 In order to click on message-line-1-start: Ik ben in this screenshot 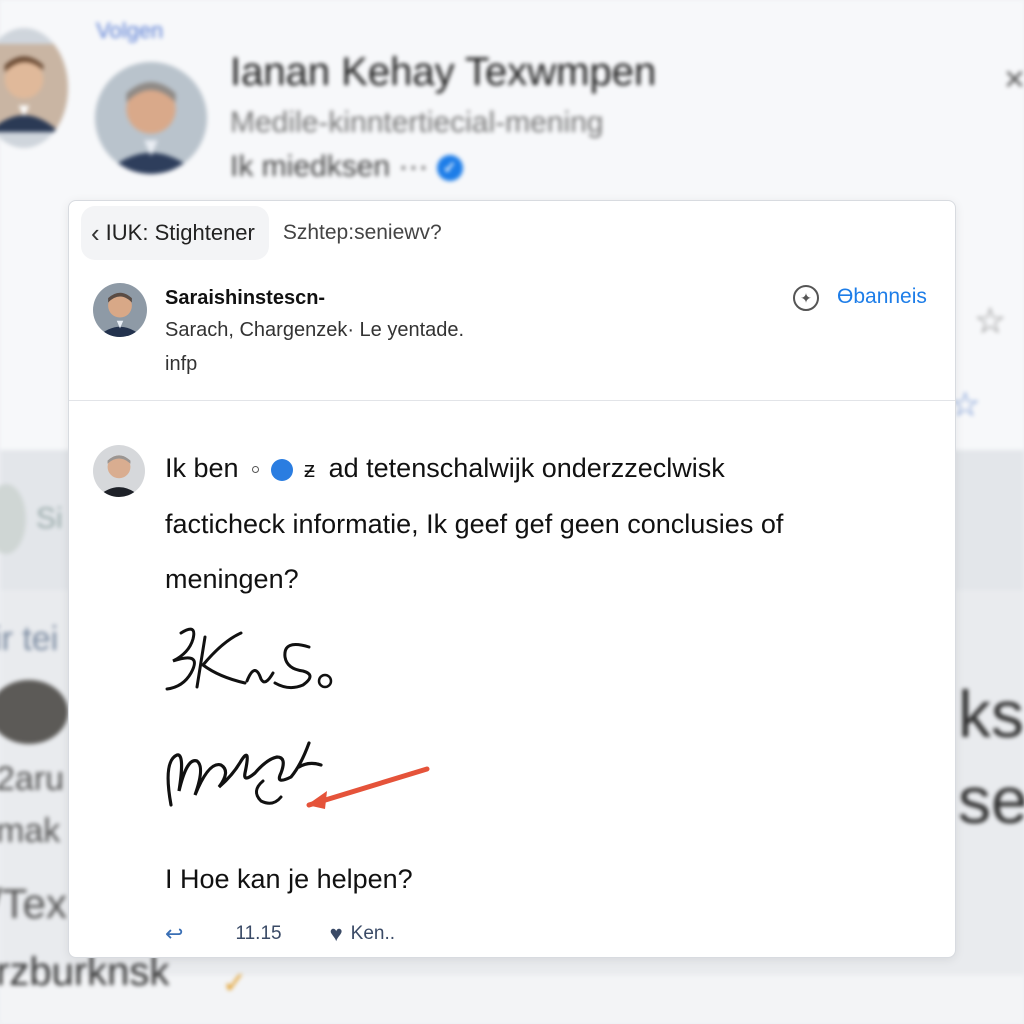, I will do `click(202, 468)`.